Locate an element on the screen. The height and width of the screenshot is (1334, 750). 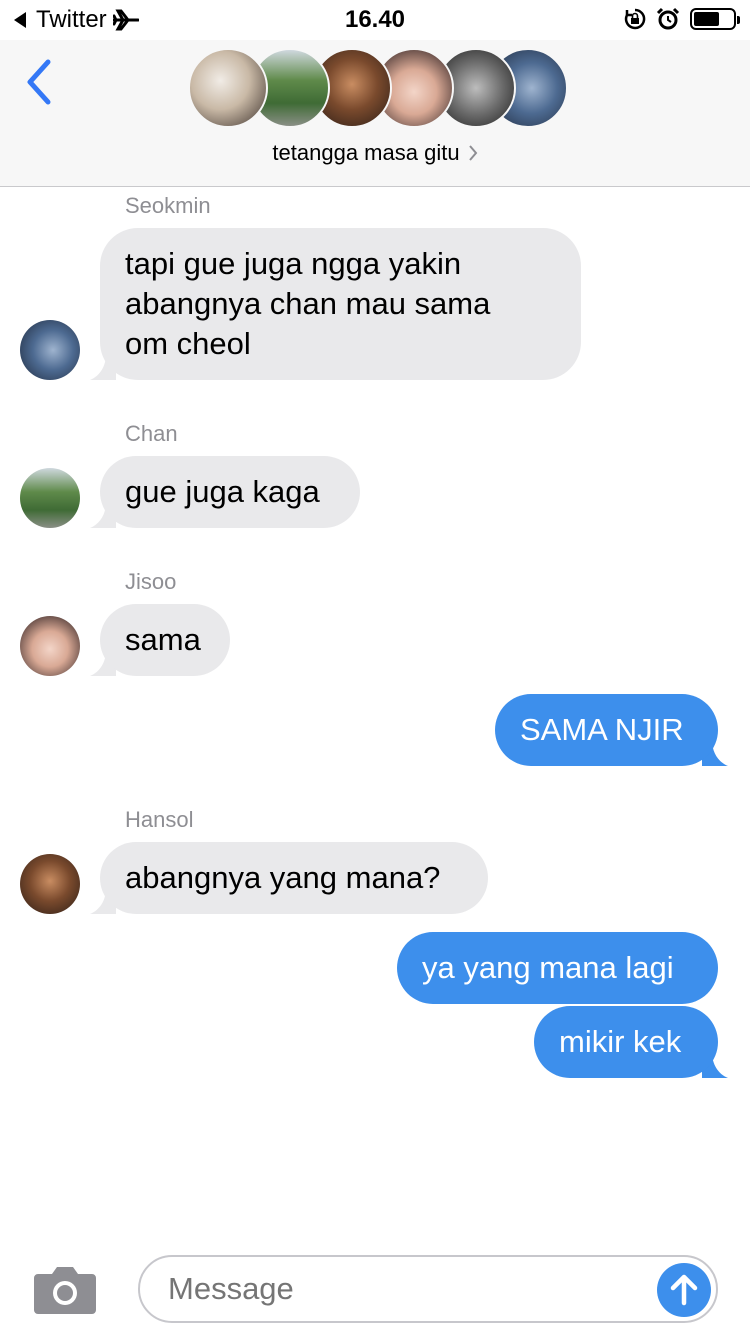
message-line: sama is located at coordinates (163, 639).